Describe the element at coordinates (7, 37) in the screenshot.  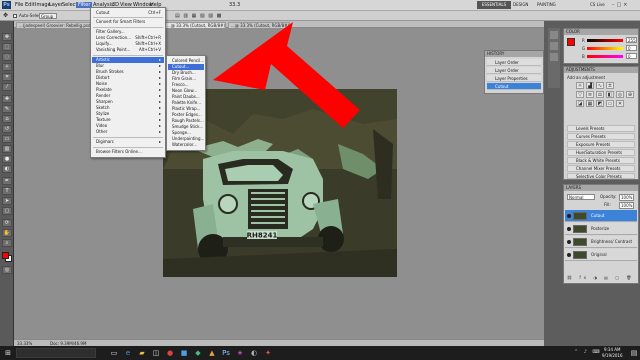
I see `move-tool: ✥` at that location.